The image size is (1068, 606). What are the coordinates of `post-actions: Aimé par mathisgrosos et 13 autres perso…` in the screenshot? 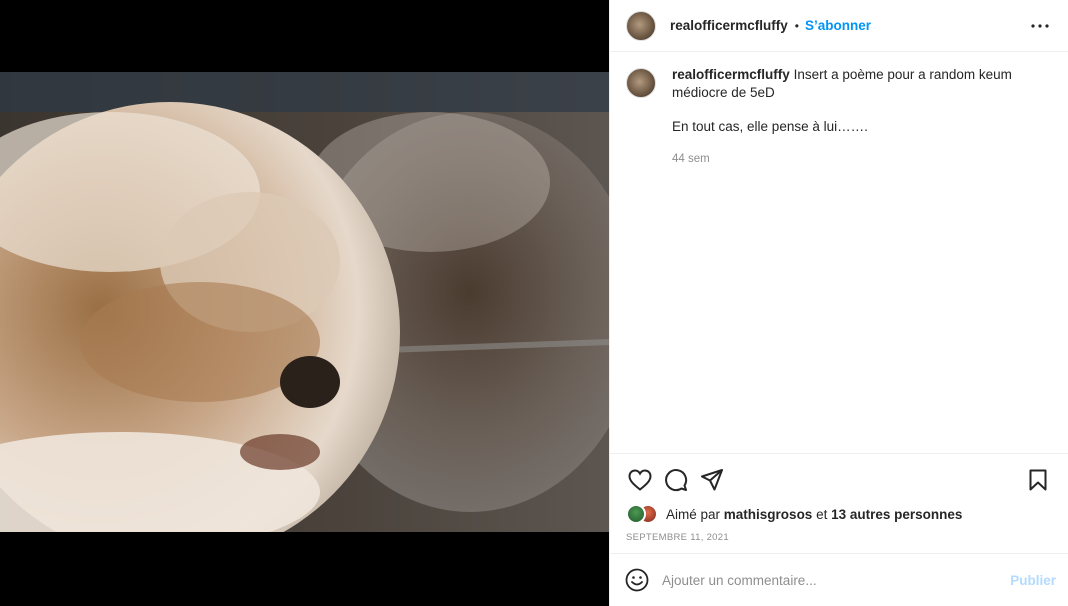 It's located at (839, 503).